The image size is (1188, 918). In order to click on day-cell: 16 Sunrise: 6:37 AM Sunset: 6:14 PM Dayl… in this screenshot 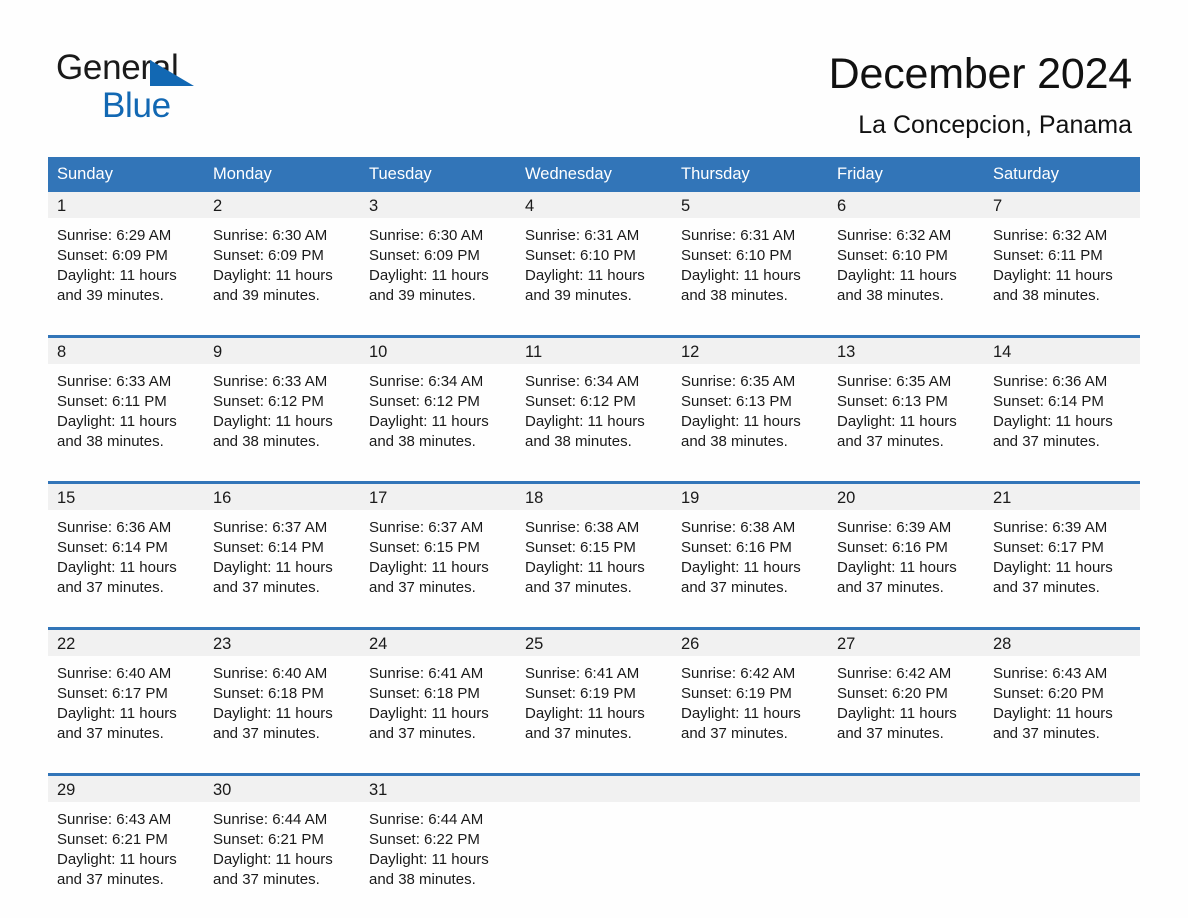, I will do `click(282, 544)`.